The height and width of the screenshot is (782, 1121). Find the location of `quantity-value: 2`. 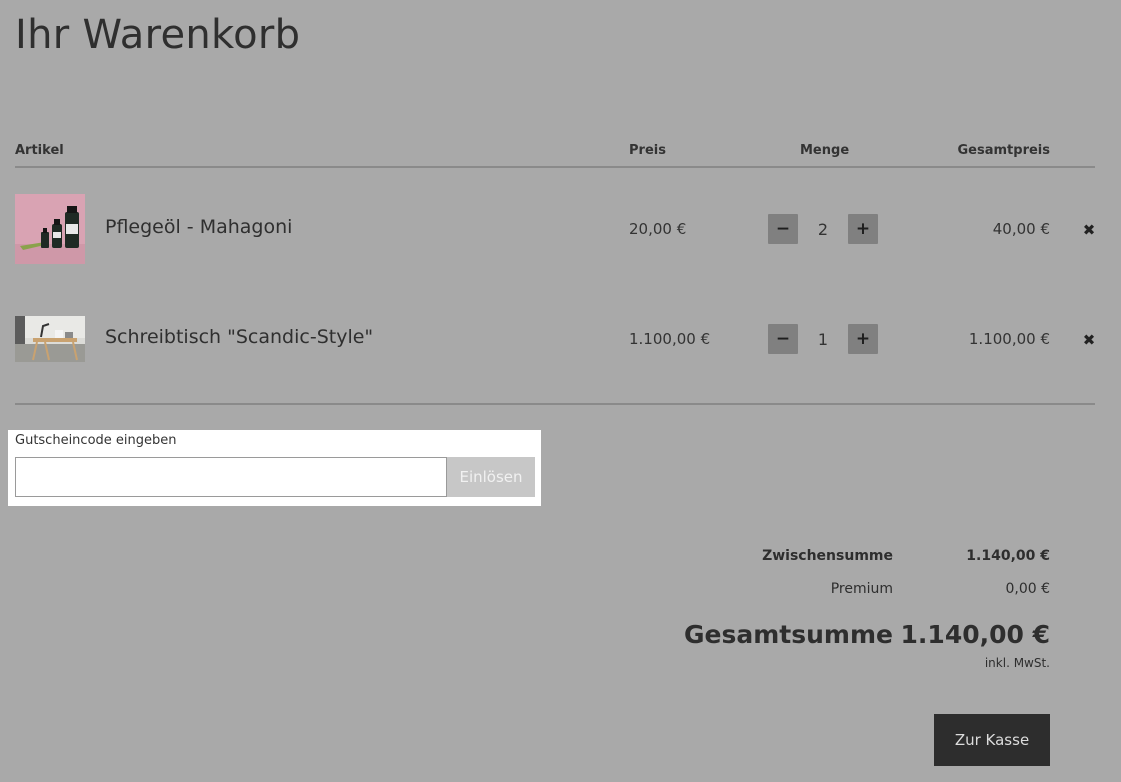

quantity-value: 2 is located at coordinates (823, 229).